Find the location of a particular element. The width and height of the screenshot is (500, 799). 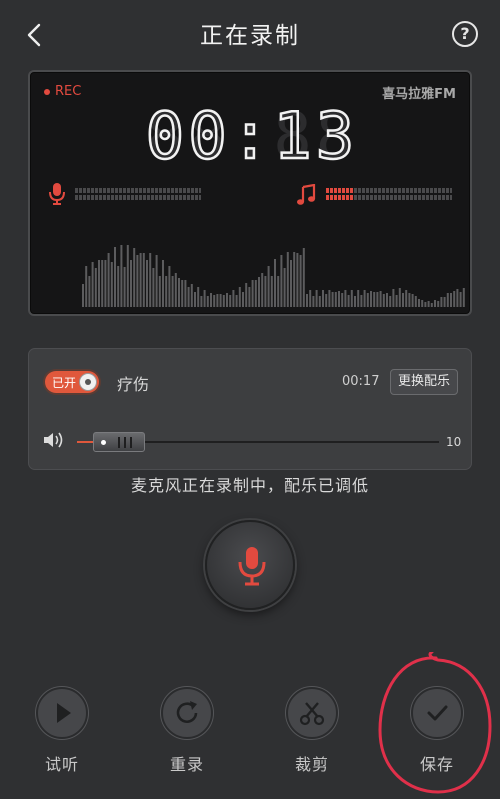

rerecord-label: 重录 is located at coordinates (186, 764).